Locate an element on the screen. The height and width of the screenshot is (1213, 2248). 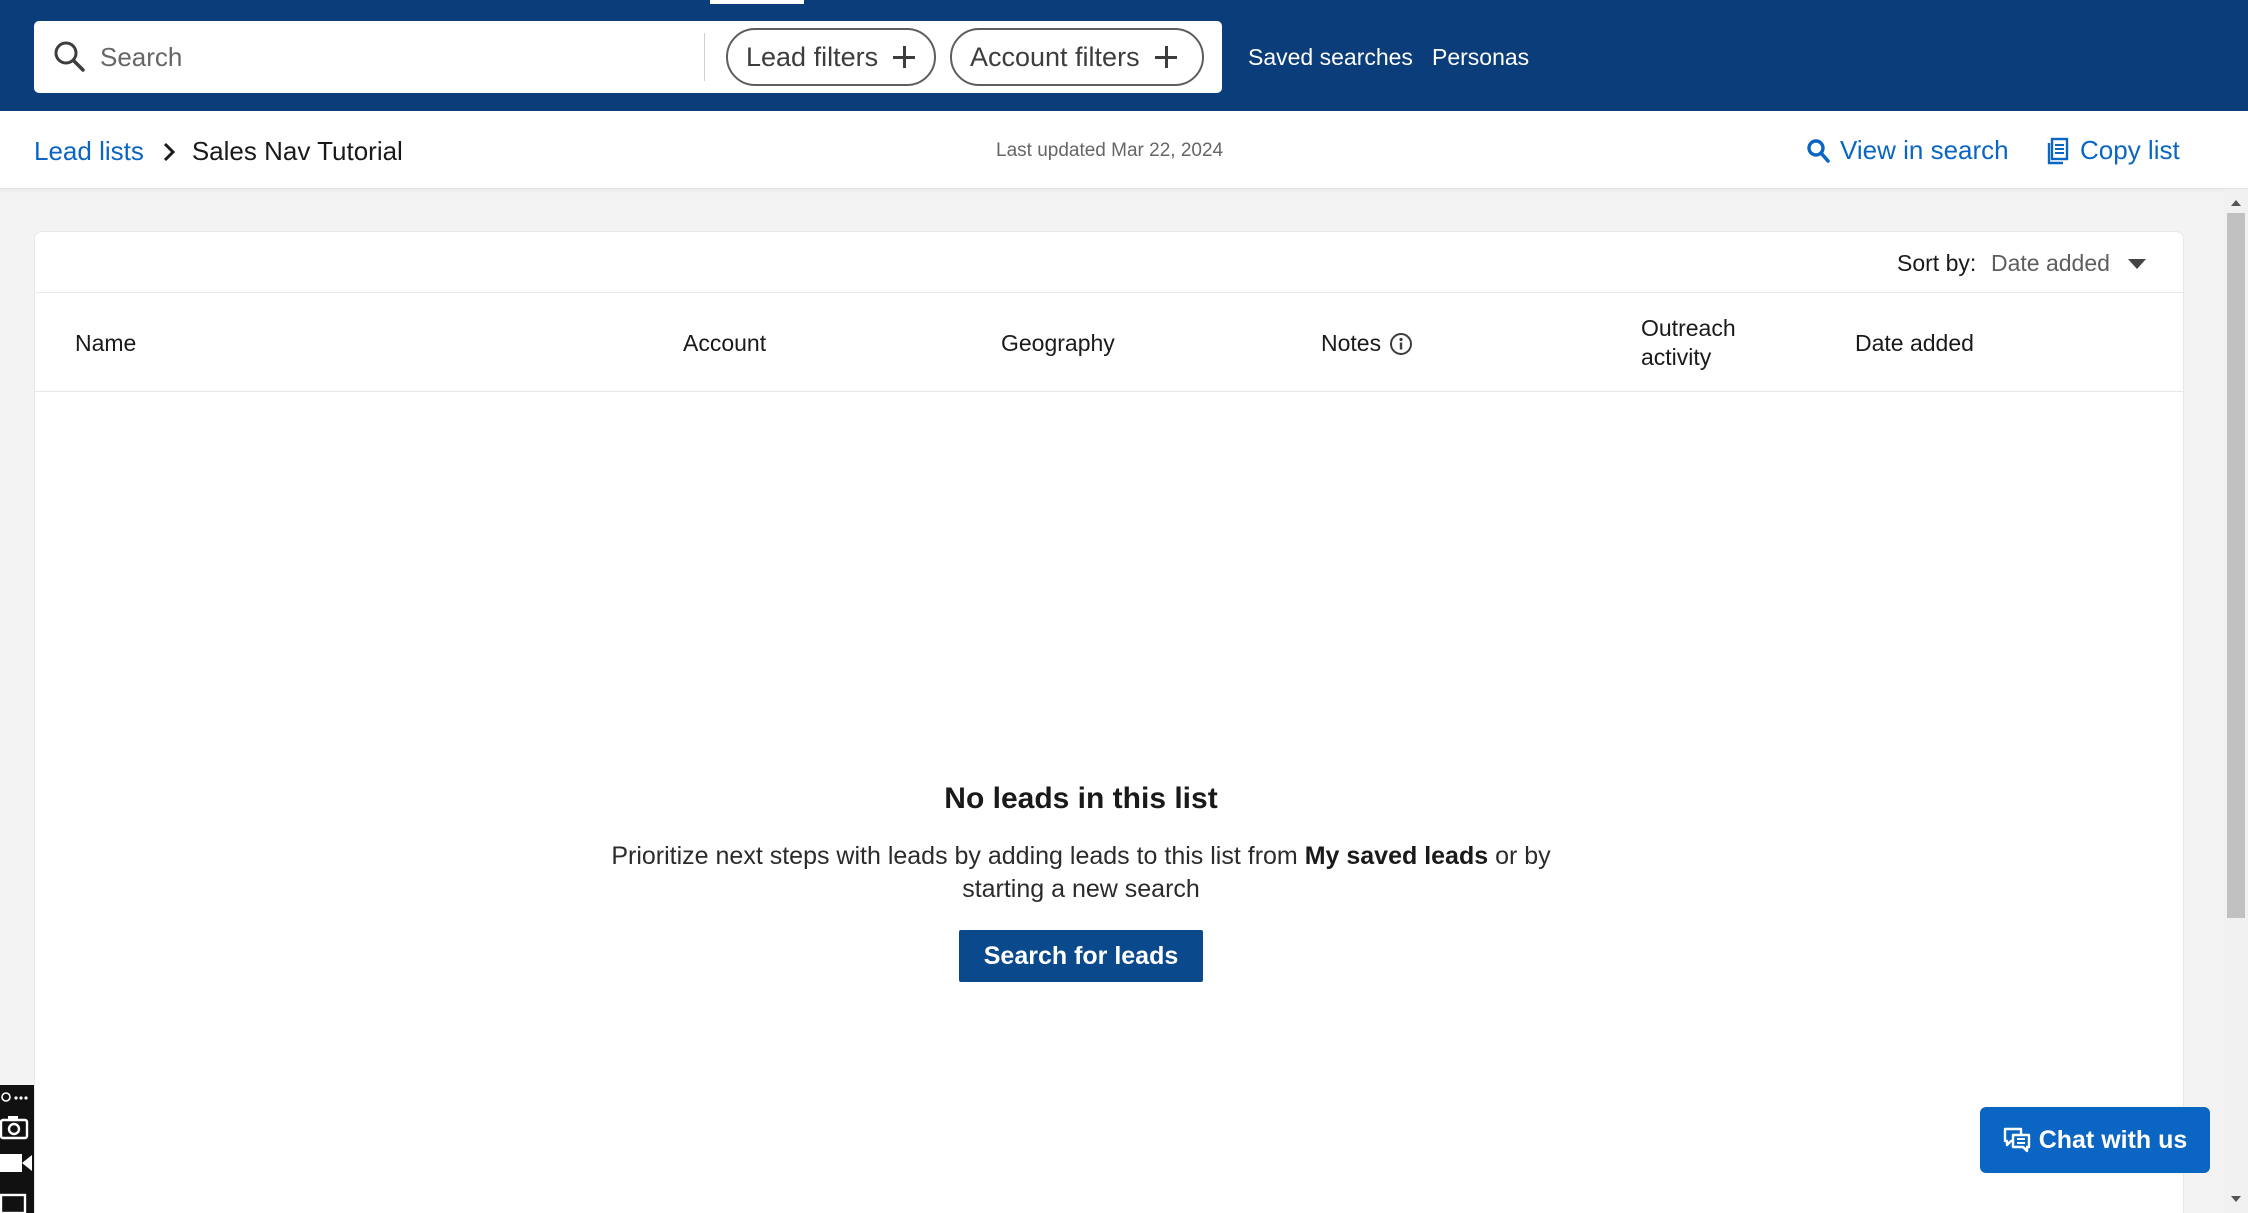
document-copy-icon is located at coordinates (2058, 150).